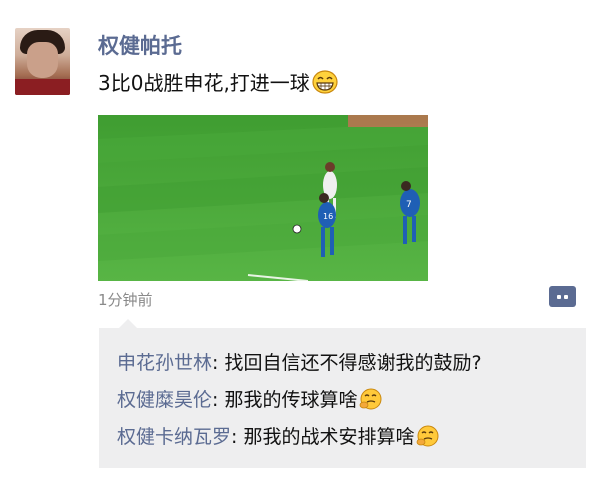  I want to click on comment-text: 那我的战术安排算啥, so click(329, 437).